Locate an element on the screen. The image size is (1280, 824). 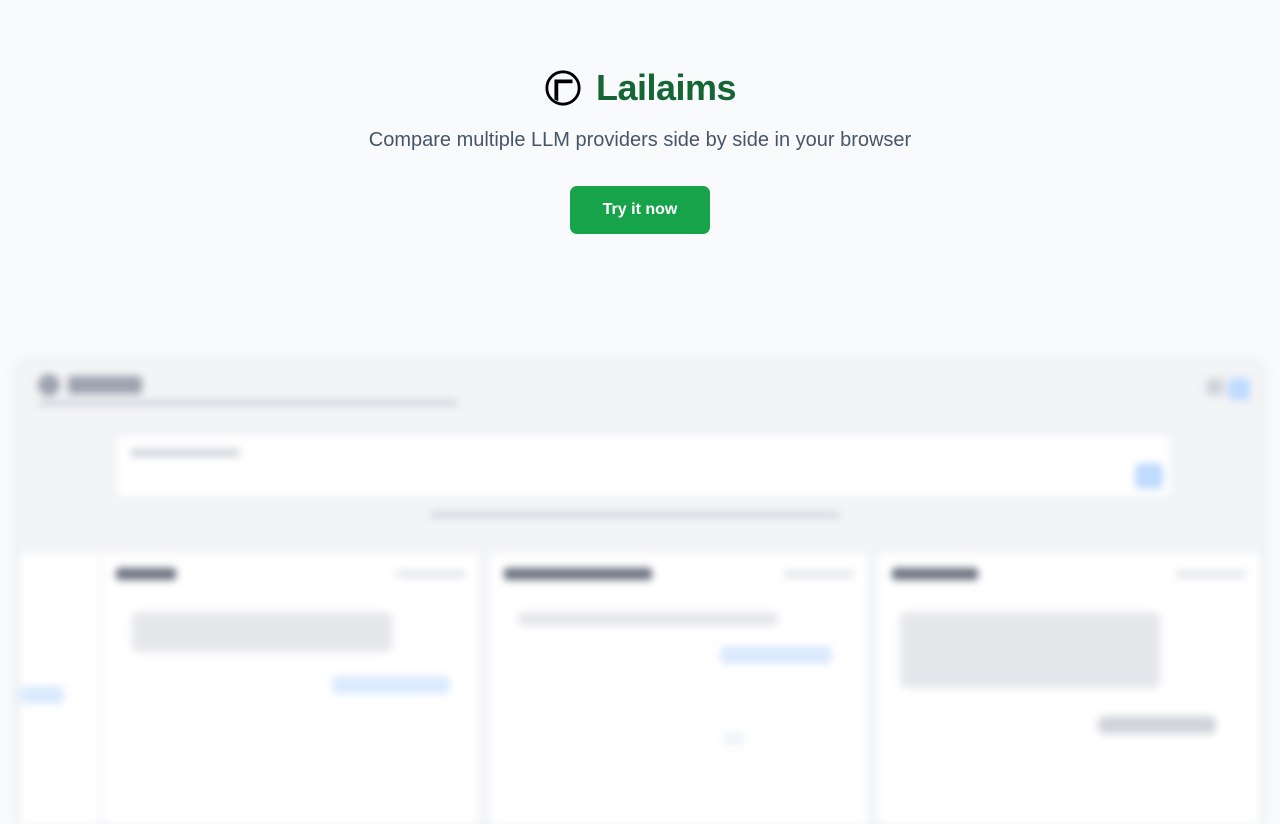
preview-hint is located at coordinates (635, 515).